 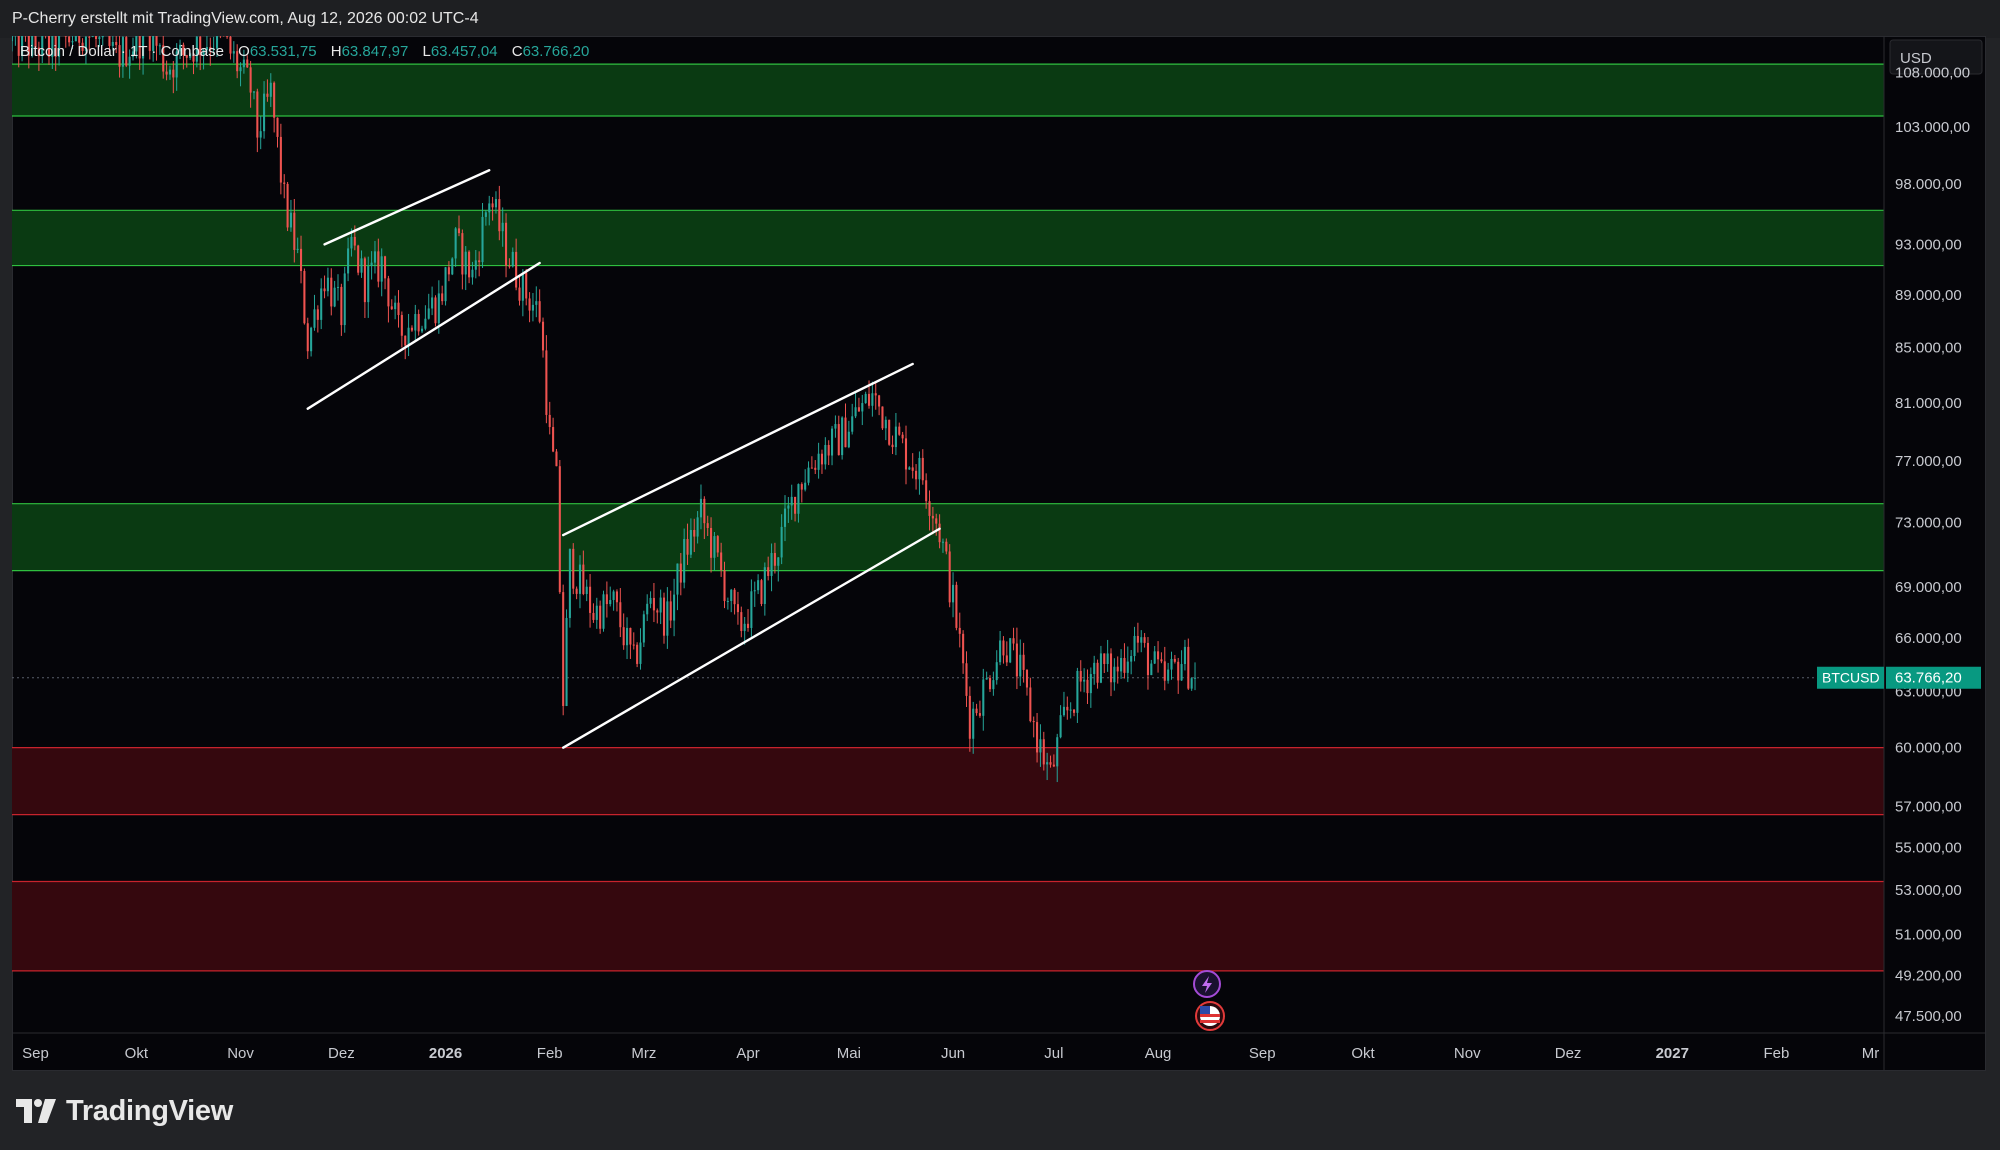 I want to click on time-tick-label: 2027, so click(x=1672, y=1053).